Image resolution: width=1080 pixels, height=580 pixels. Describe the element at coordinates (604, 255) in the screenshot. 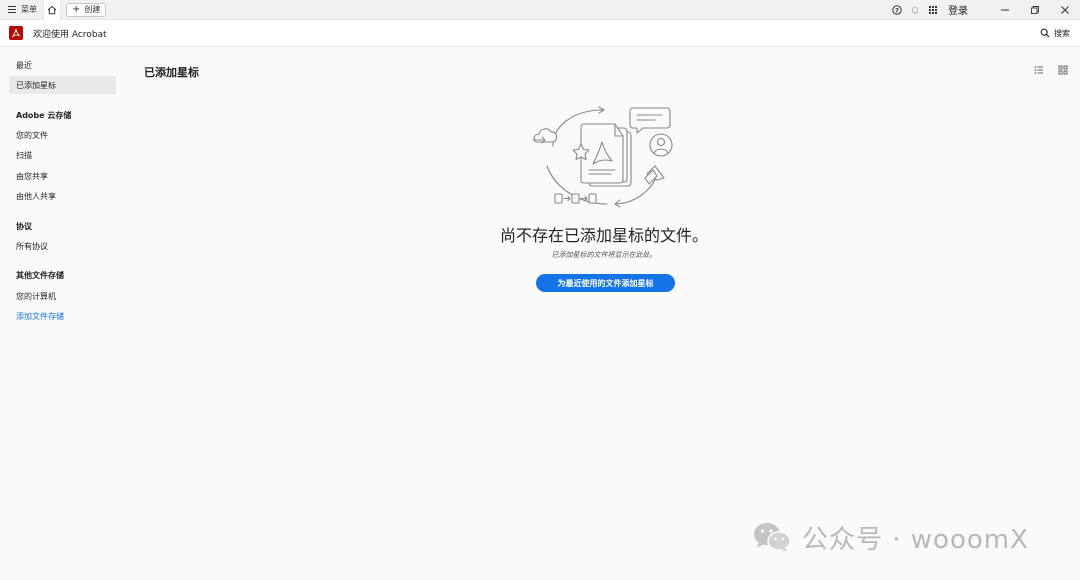

I see `empty-state-subtitle: 已添加星标的文件将显示在此处。` at that location.